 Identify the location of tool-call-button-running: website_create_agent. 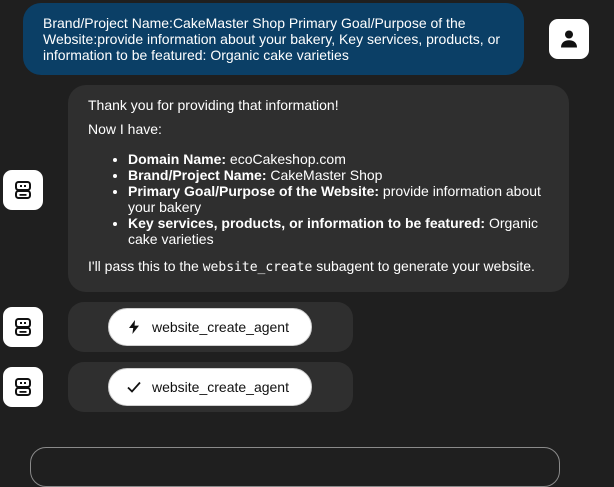
(210, 327).